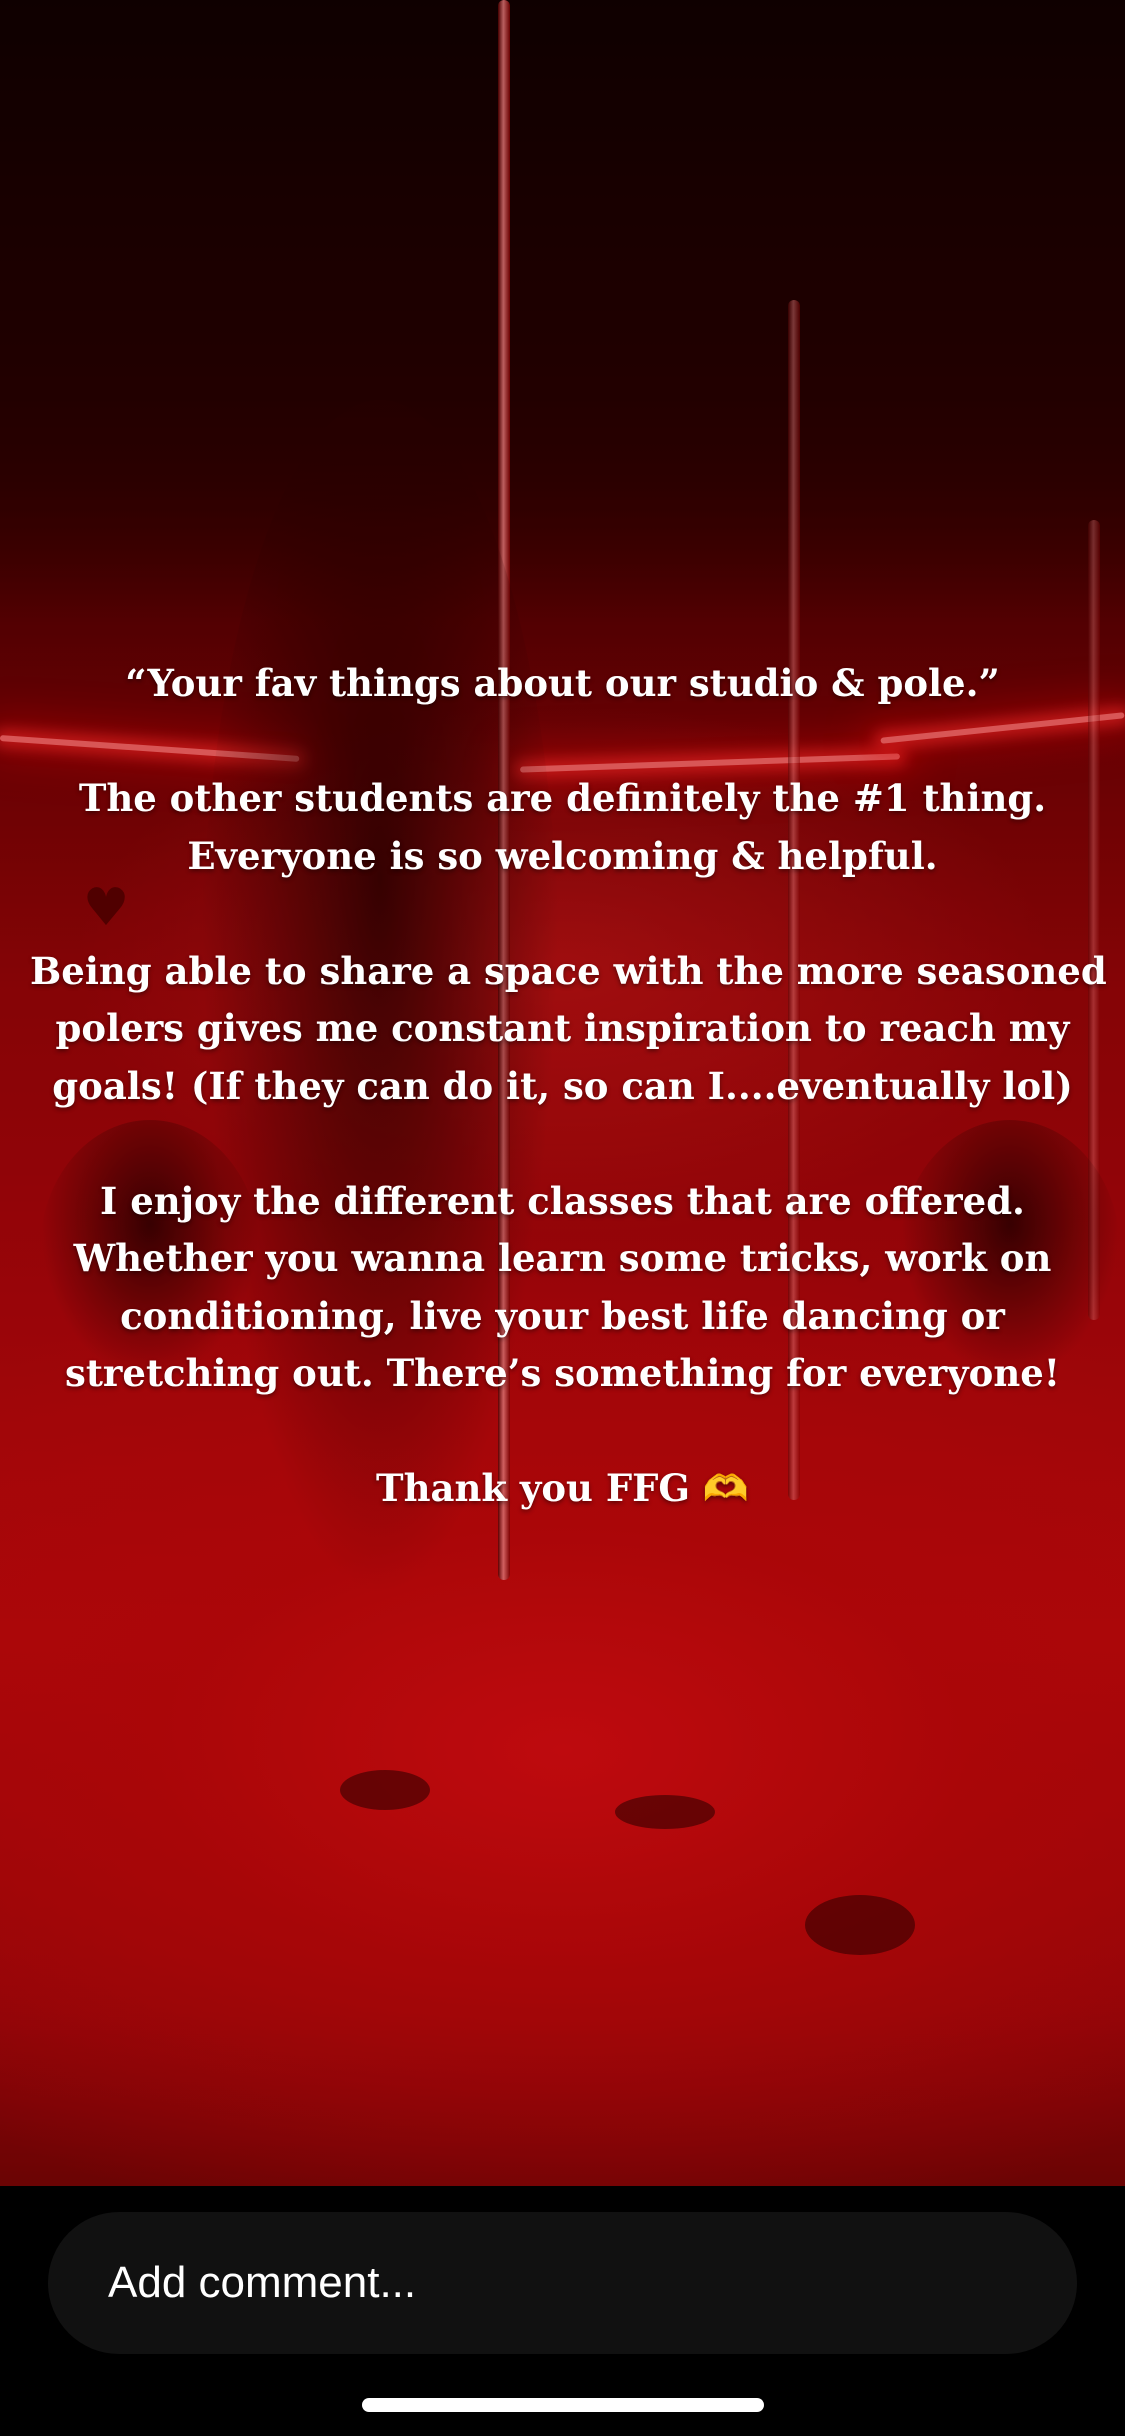  Describe the element at coordinates (533, 1488) in the screenshot. I see `caption-closing-text: Thank you FFG` at that location.